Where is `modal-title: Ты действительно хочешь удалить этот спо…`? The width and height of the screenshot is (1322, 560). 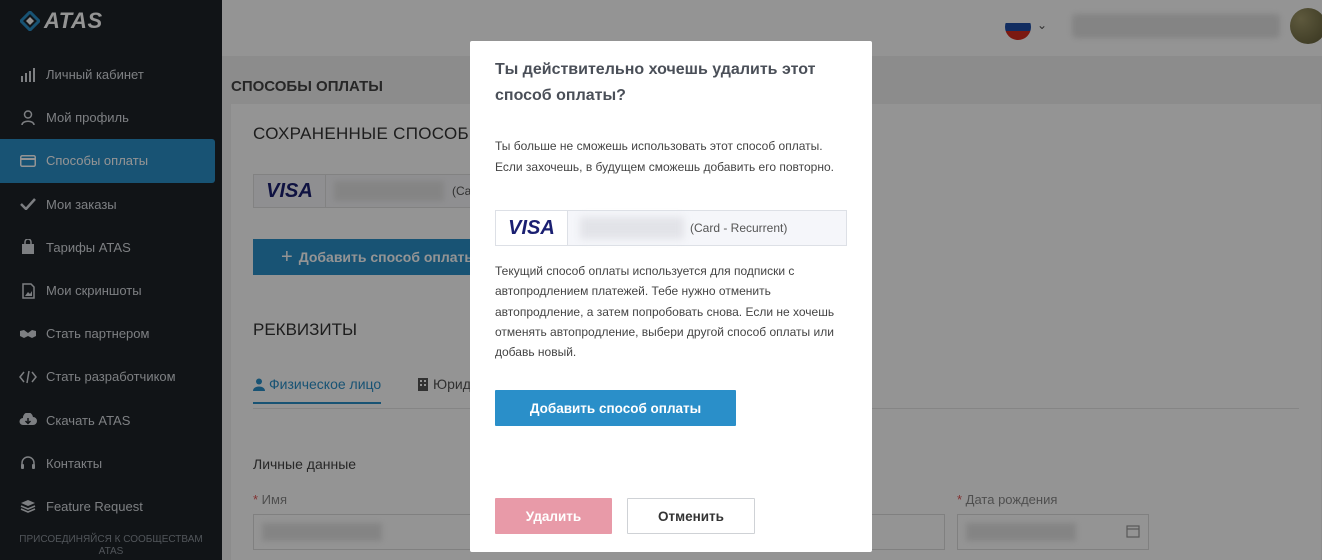
modal-title: Ты действительно хочешь удалить этот спо… is located at coordinates (655, 82).